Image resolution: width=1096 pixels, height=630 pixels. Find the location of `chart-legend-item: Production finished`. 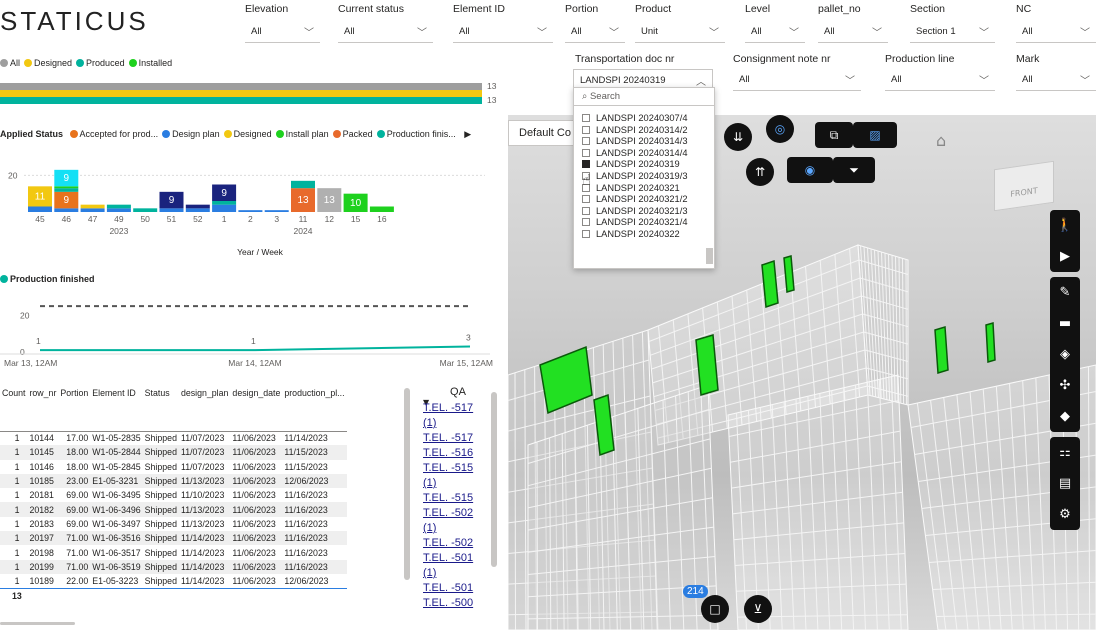

chart-legend-item: Production finished is located at coordinates (47, 279).